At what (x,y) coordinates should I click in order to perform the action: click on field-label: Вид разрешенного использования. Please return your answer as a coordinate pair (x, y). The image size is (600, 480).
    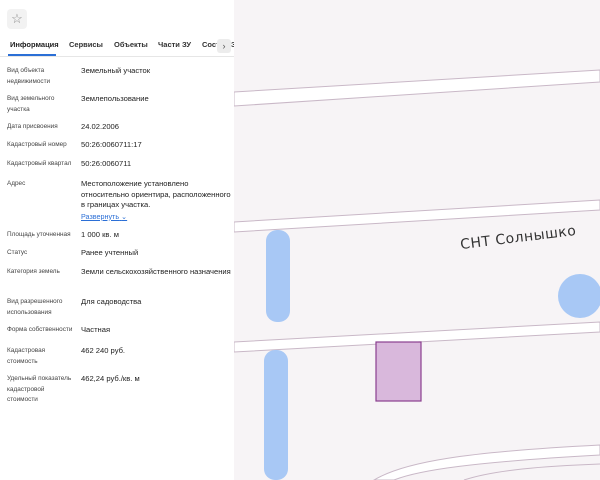
    Looking at the image, I should click on (35, 307).